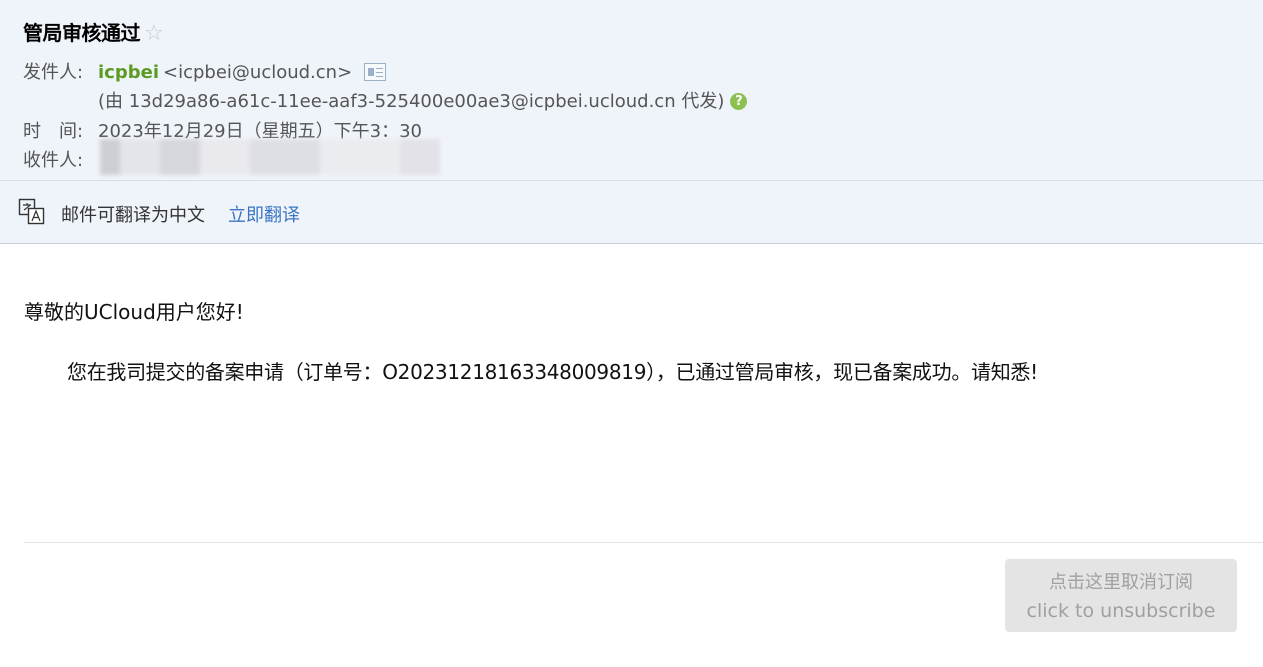 The image size is (1263, 667). I want to click on translate-bar: 邮件可翻译为中文 立即翻译, so click(631, 212).